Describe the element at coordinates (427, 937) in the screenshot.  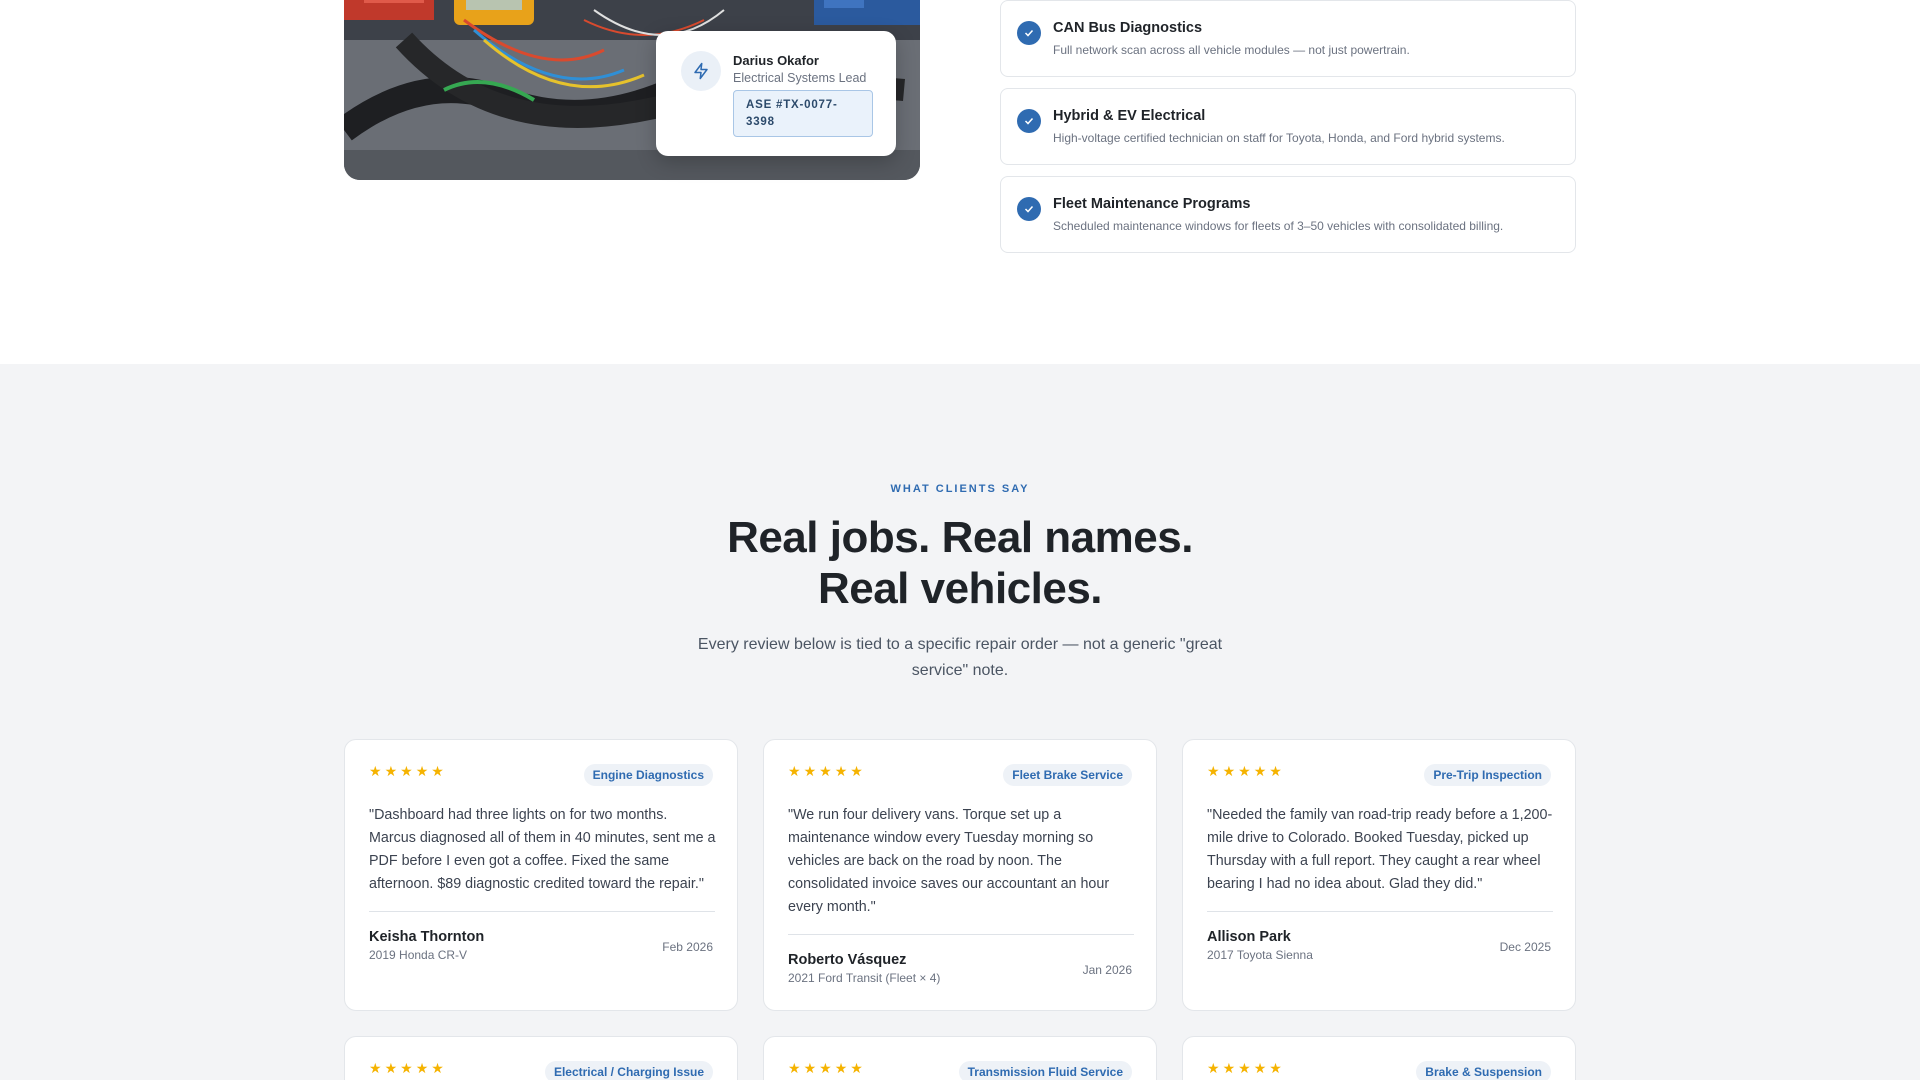
I see `reviewer-name: Keisha Thornton` at that location.